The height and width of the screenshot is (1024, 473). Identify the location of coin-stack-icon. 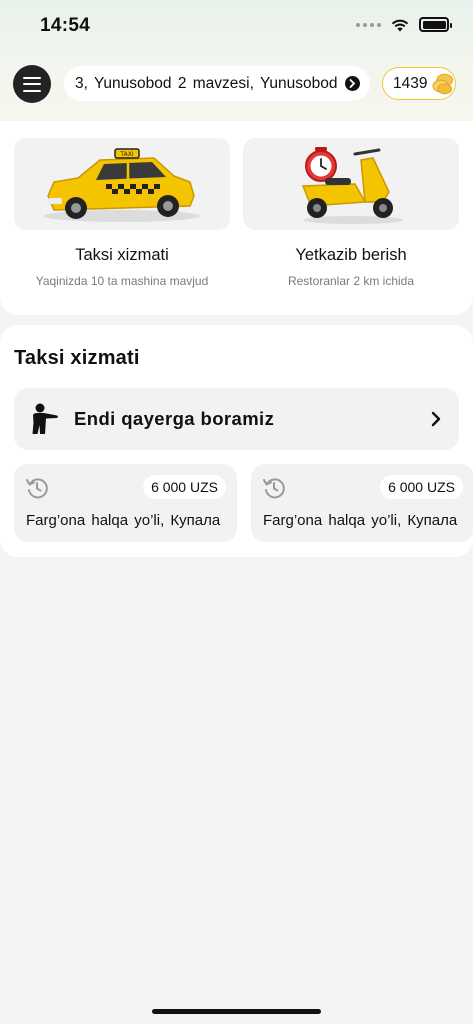
(443, 83).